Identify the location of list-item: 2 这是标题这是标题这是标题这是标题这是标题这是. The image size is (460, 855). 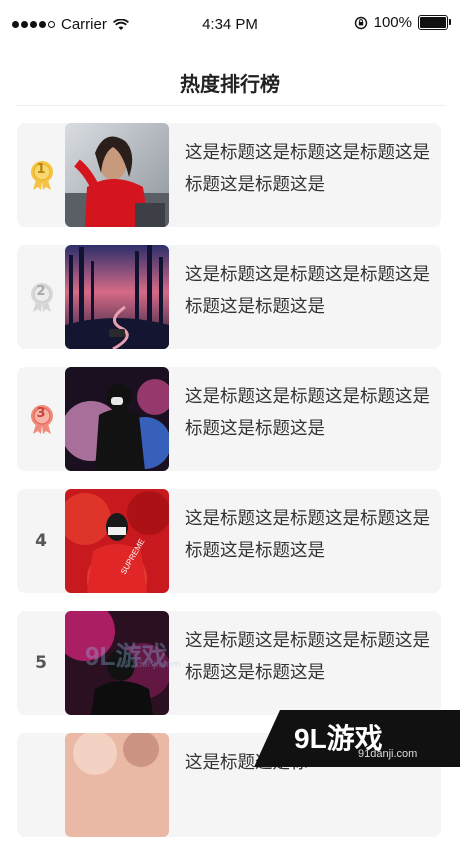
(229, 297).